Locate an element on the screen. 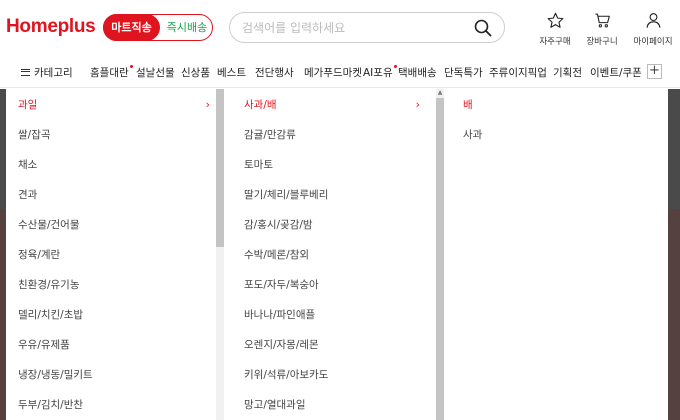  nav-item-flyer-event: 전단행사 is located at coordinates (274, 72).